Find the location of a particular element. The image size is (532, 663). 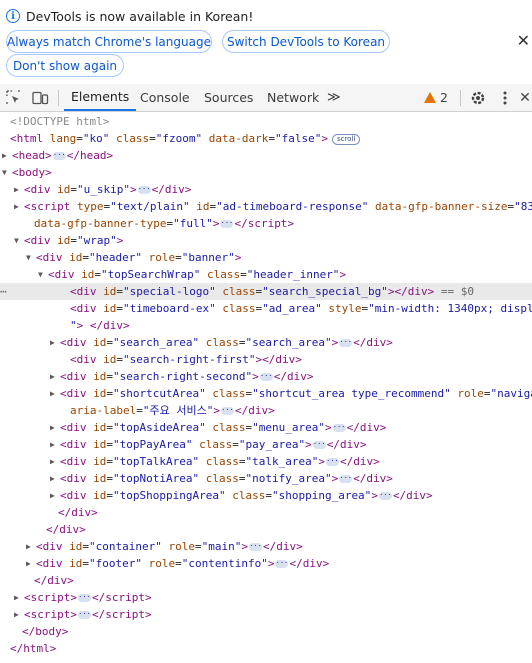

node-actions-icon: ⋯ is located at coordinates (3, 291).